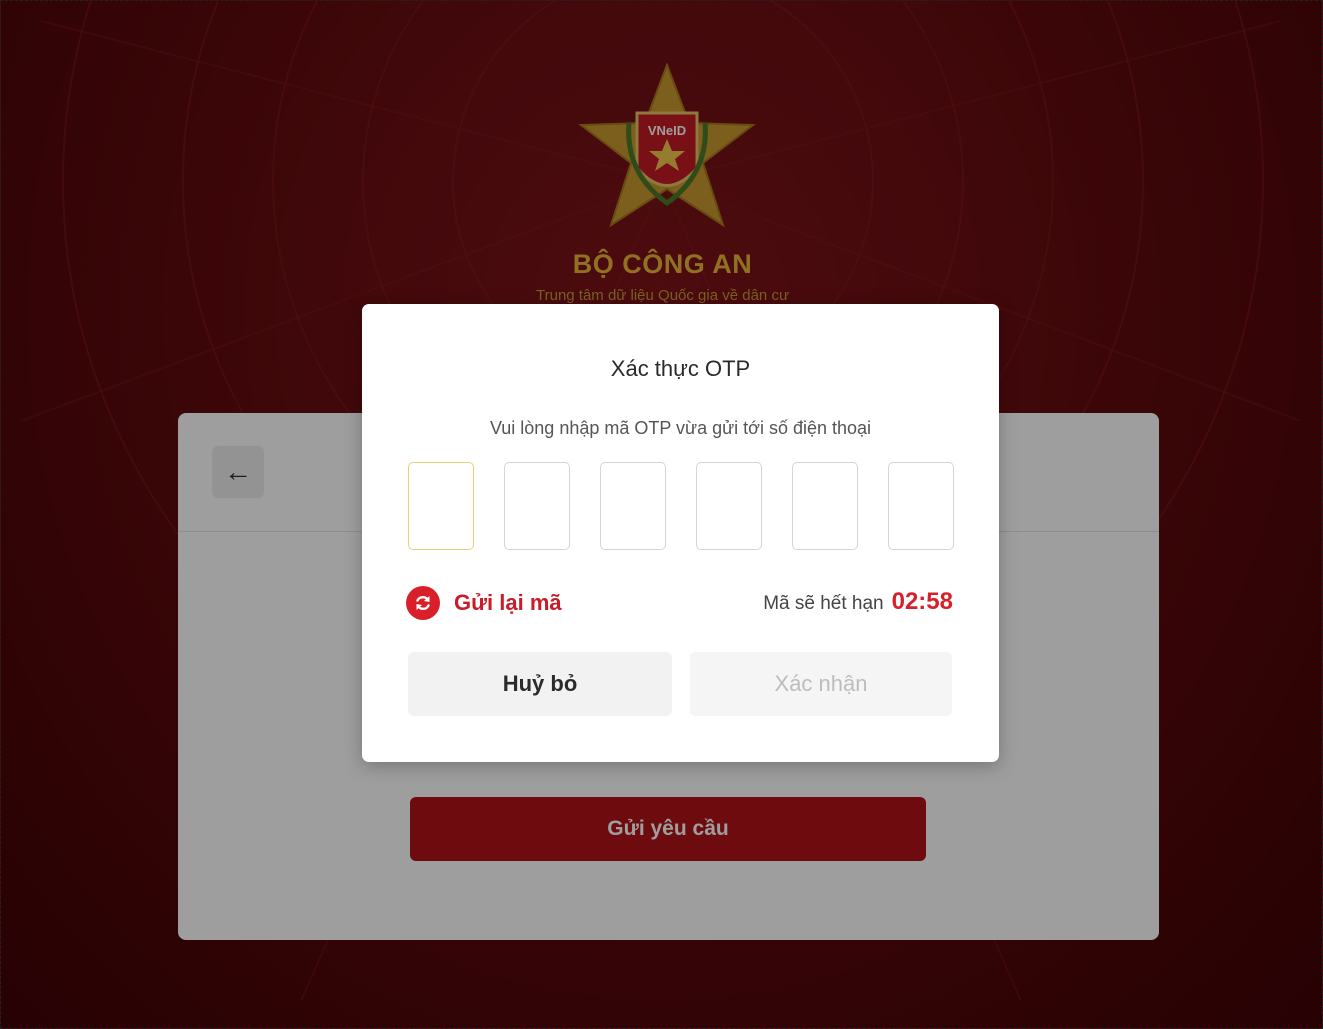 Image resolution: width=1323 pixels, height=1029 pixels. What do you see at coordinates (508, 602) in the screenshot?
I see `resend-label: Gửi lại mã` at bounding box center [508, 602].